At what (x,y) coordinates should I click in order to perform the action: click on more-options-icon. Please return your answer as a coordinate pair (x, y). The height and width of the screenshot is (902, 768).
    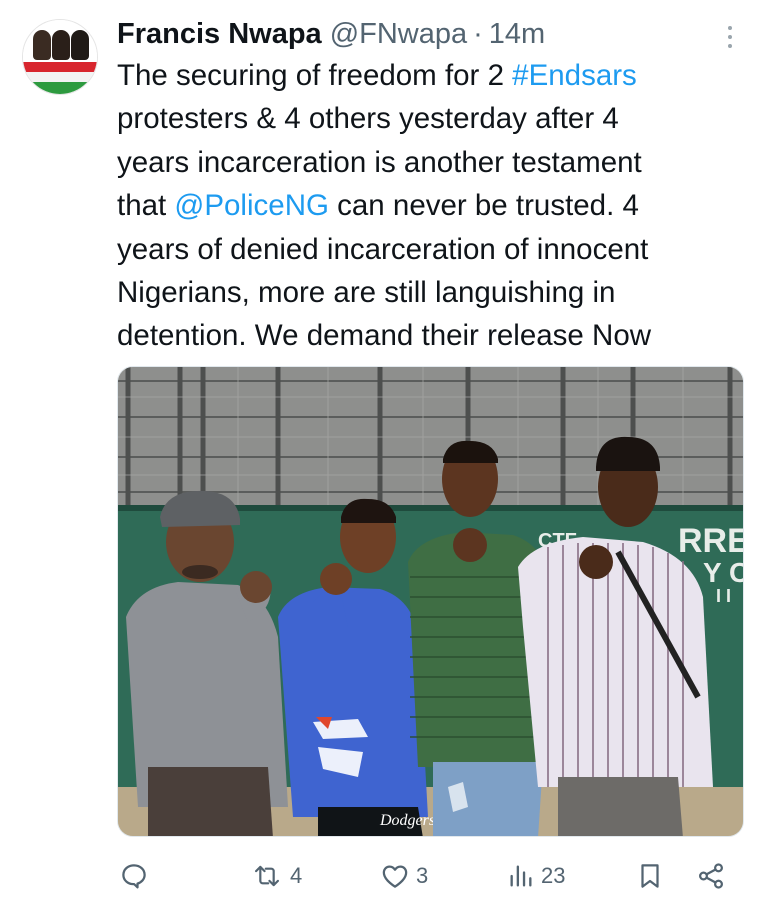
    Looking at the image, I should click on (730, 37).